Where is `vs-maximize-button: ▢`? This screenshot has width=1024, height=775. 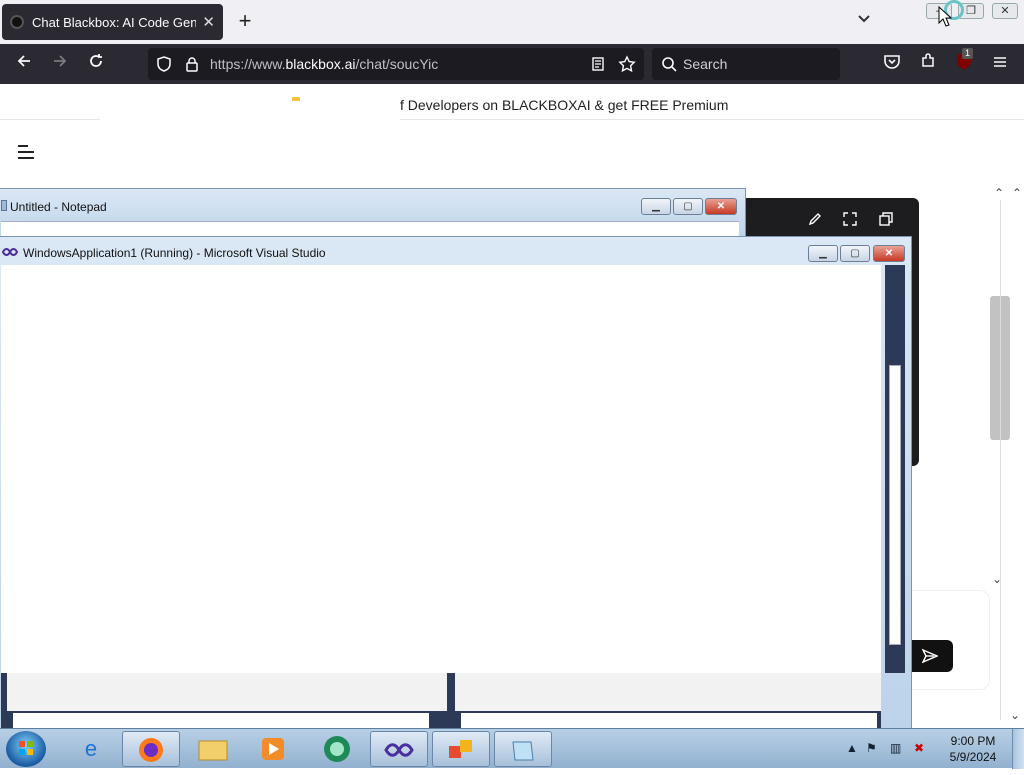 vs-maximize-button: ▢ is located at coordinates (855, 253).